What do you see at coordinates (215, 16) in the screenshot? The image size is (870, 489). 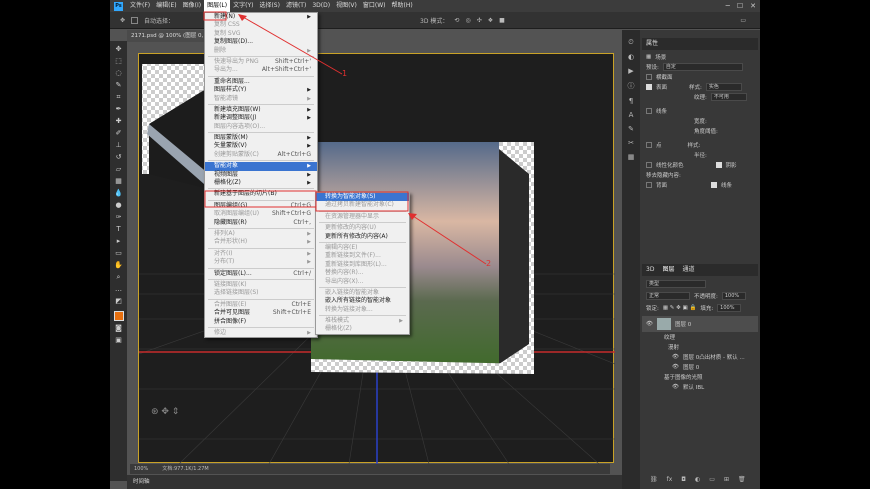 I see `layer-menu-highlight` at bounding box center [215, 16].